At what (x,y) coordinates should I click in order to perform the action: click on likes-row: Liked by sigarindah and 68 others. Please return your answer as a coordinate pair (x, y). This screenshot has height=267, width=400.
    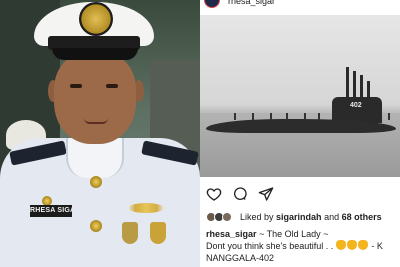
    Looking at the image, I should click on (303, 218).